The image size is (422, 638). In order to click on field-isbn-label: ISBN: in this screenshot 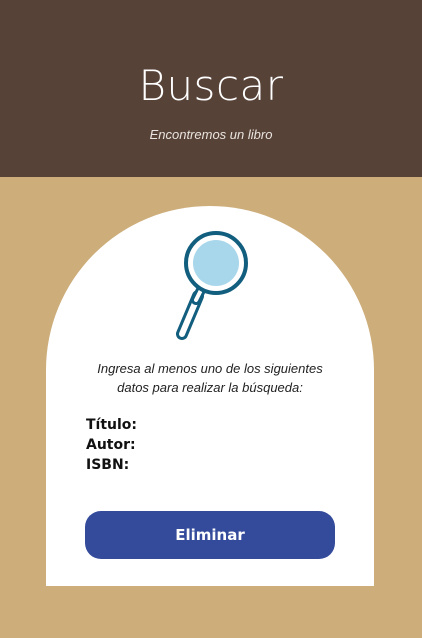, I will do `click(108, 465)`.